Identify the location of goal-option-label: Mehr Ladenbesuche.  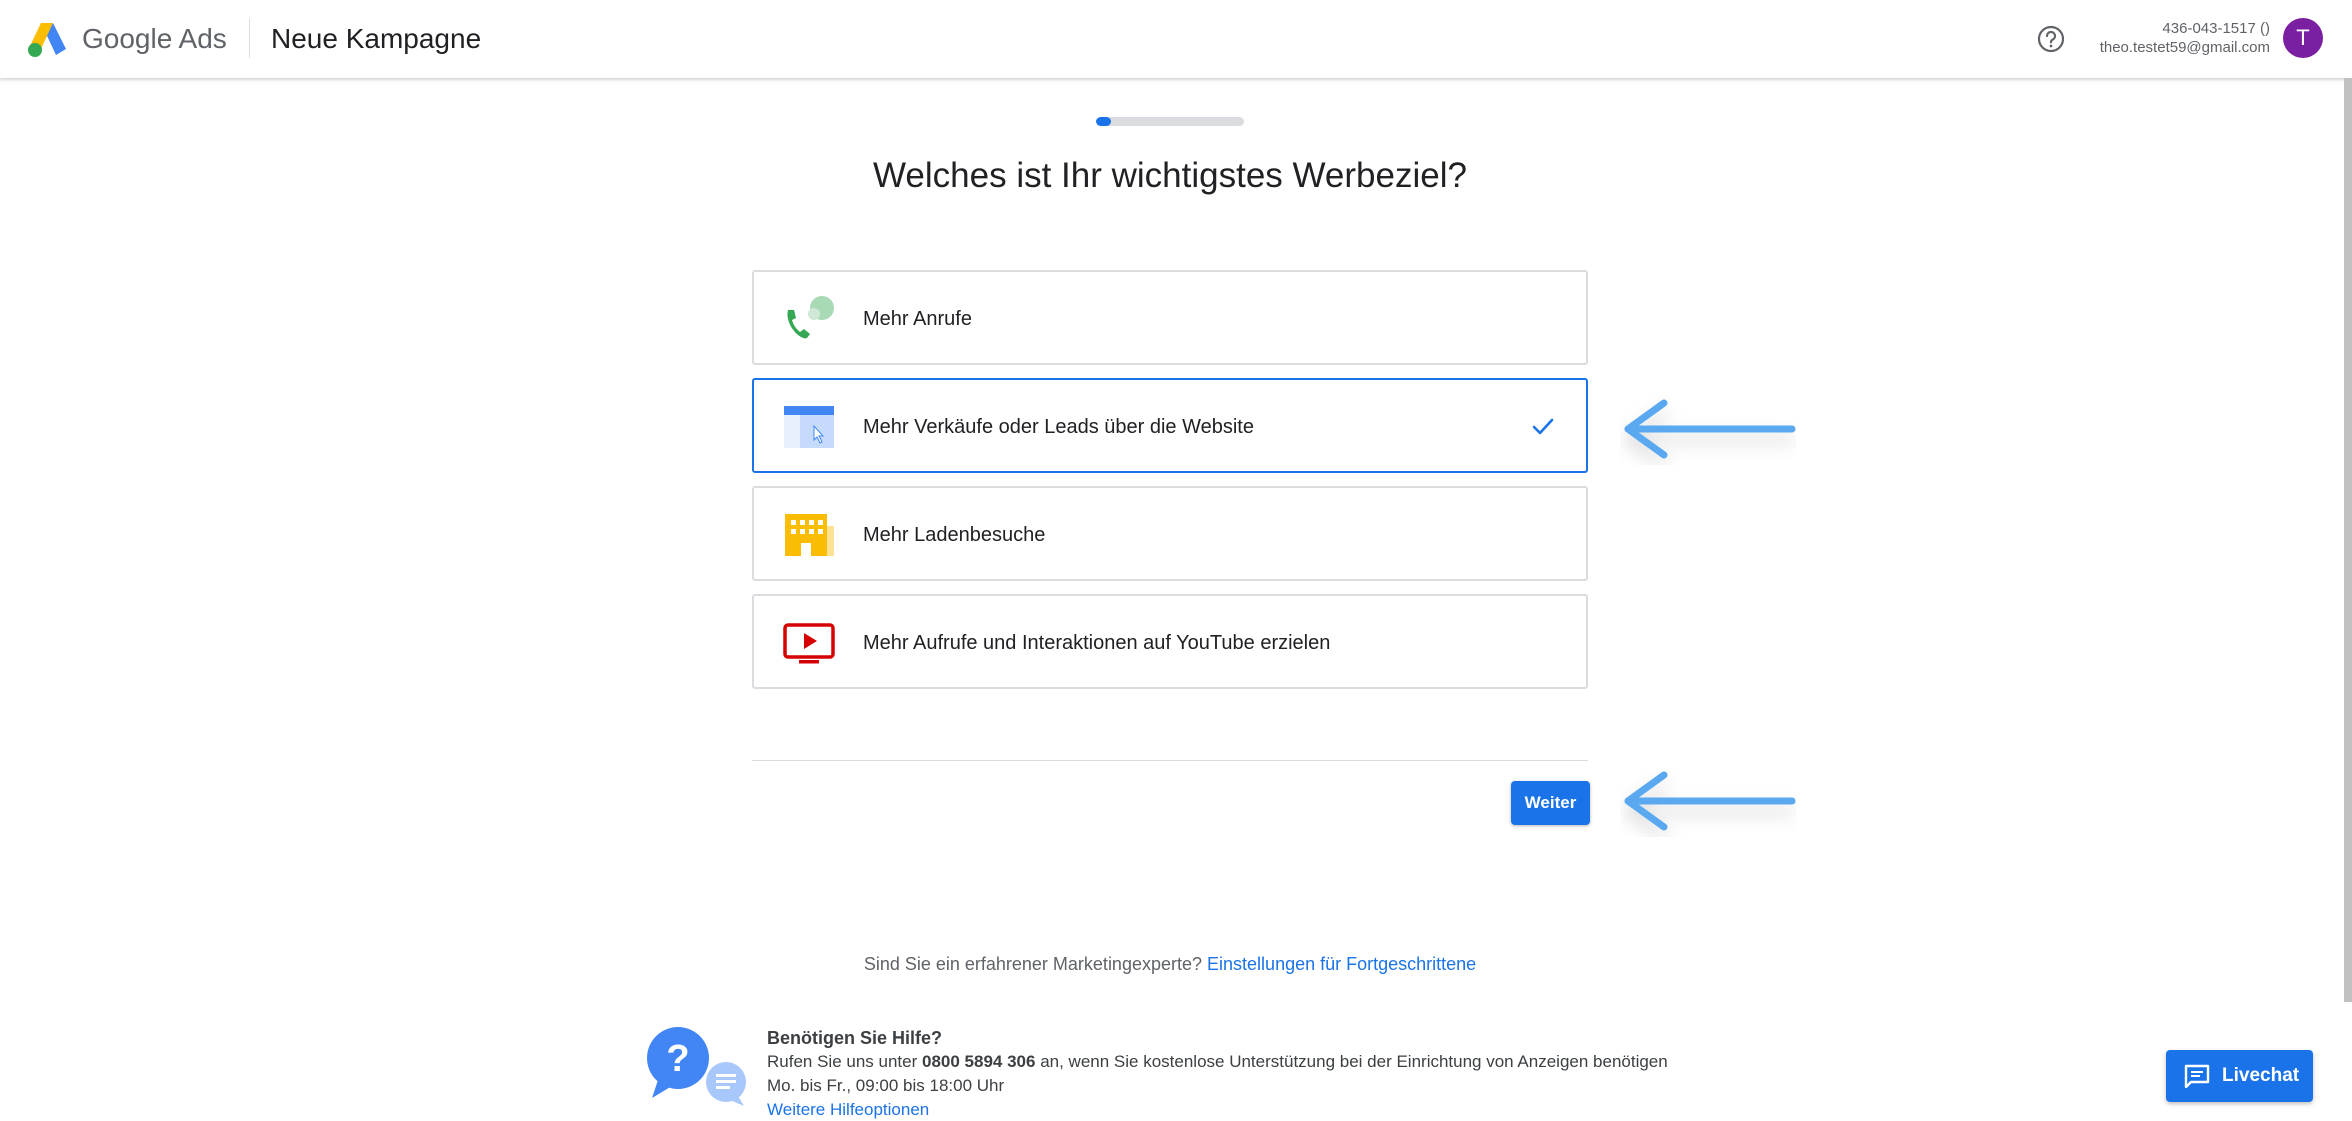
(954, 535).